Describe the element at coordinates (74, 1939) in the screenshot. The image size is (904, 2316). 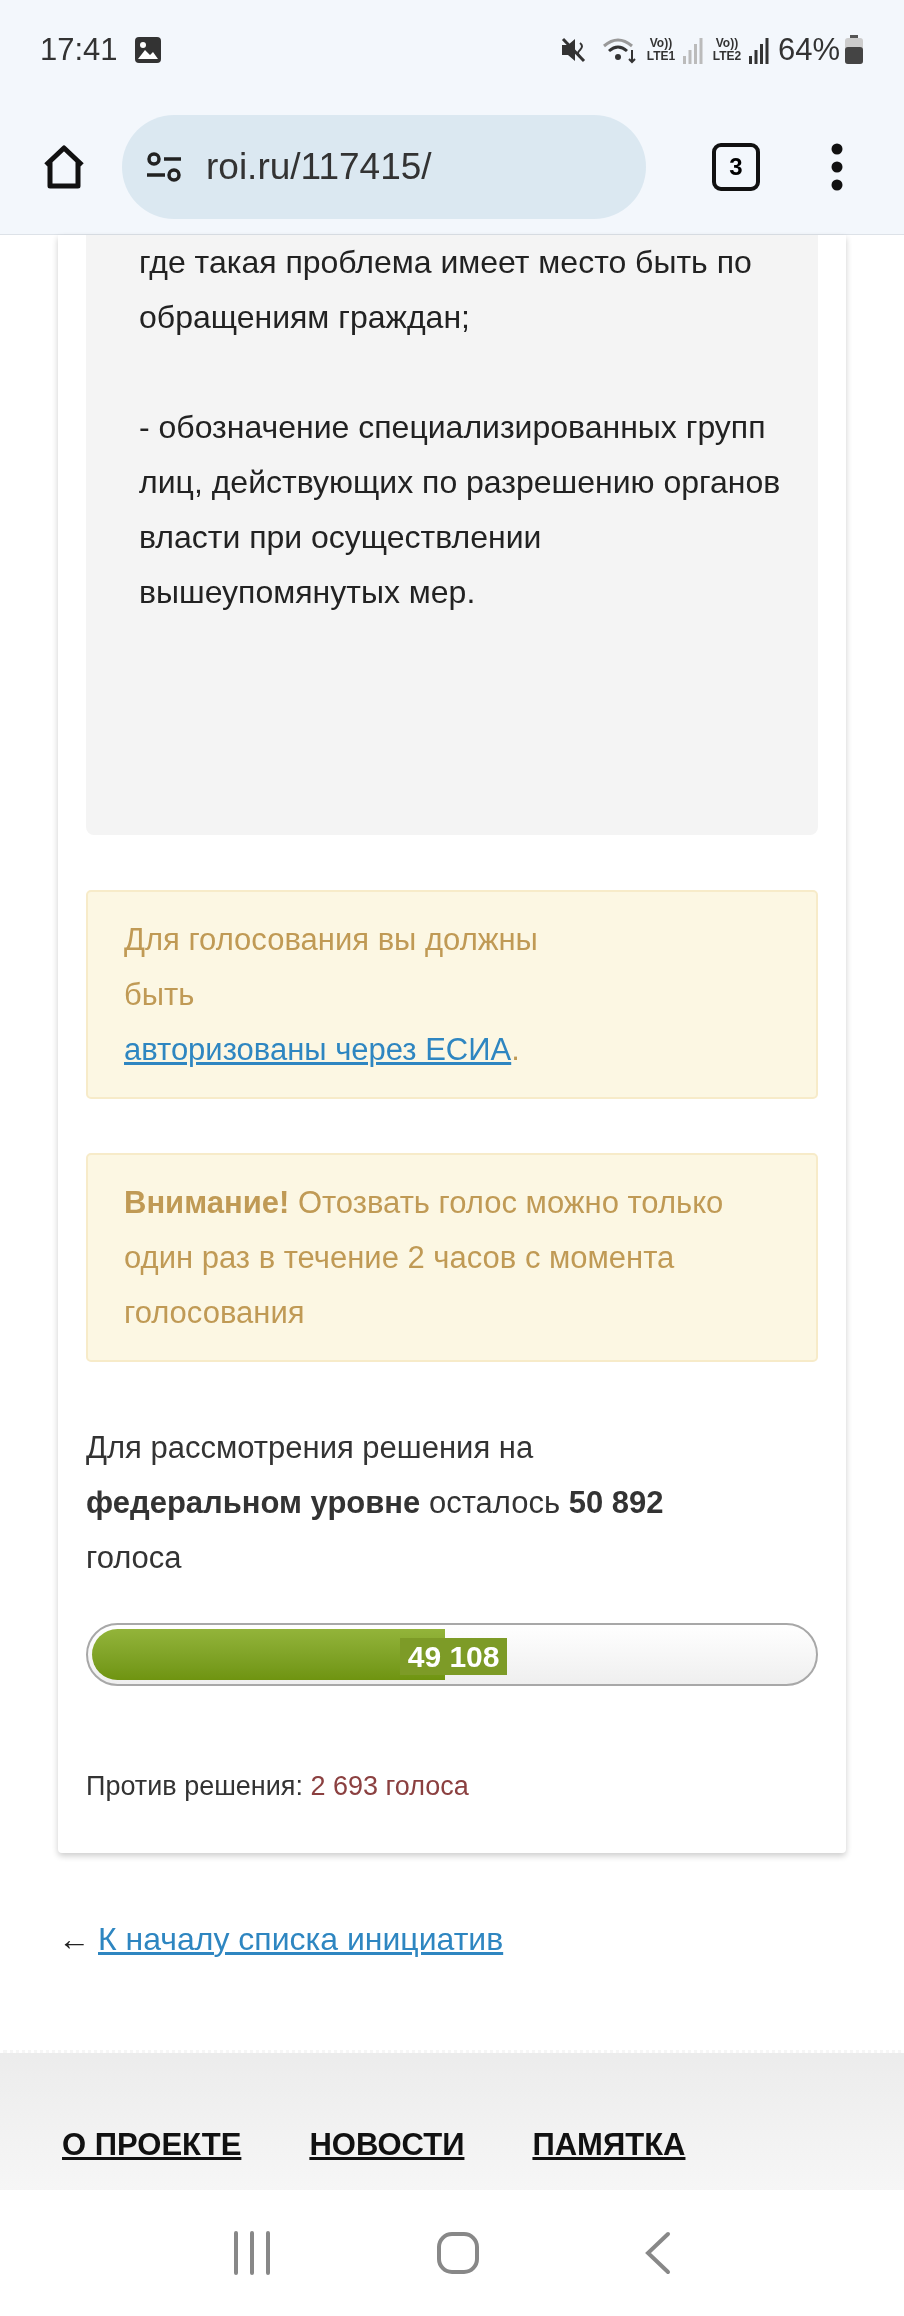
I see `arrow-text: ←` at that location.